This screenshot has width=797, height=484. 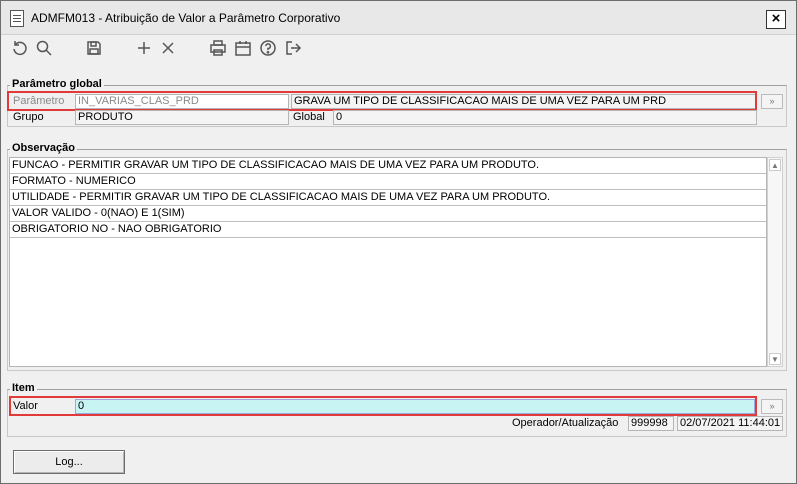 What do you see at coordinates (775, 165) in the screenshot?
I see `scroll-up-icon: ▲` at bounding box center [775, 165].